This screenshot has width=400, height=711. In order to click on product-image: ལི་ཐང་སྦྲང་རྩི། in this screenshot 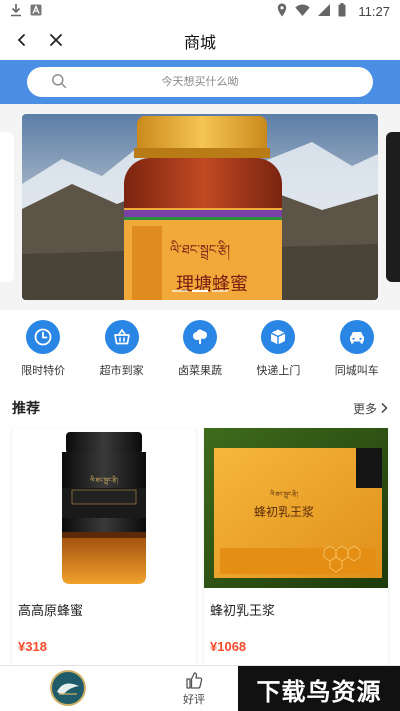, I will do `click(104, 508)`.